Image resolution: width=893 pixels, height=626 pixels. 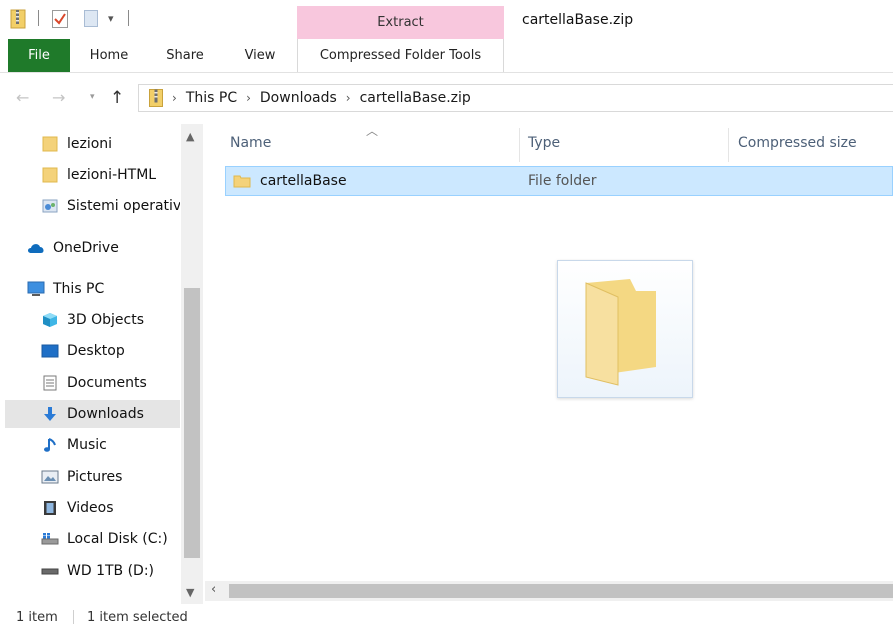 I want to click on nav-item-label: Local Disk (C:), so click(x=117, y=539).